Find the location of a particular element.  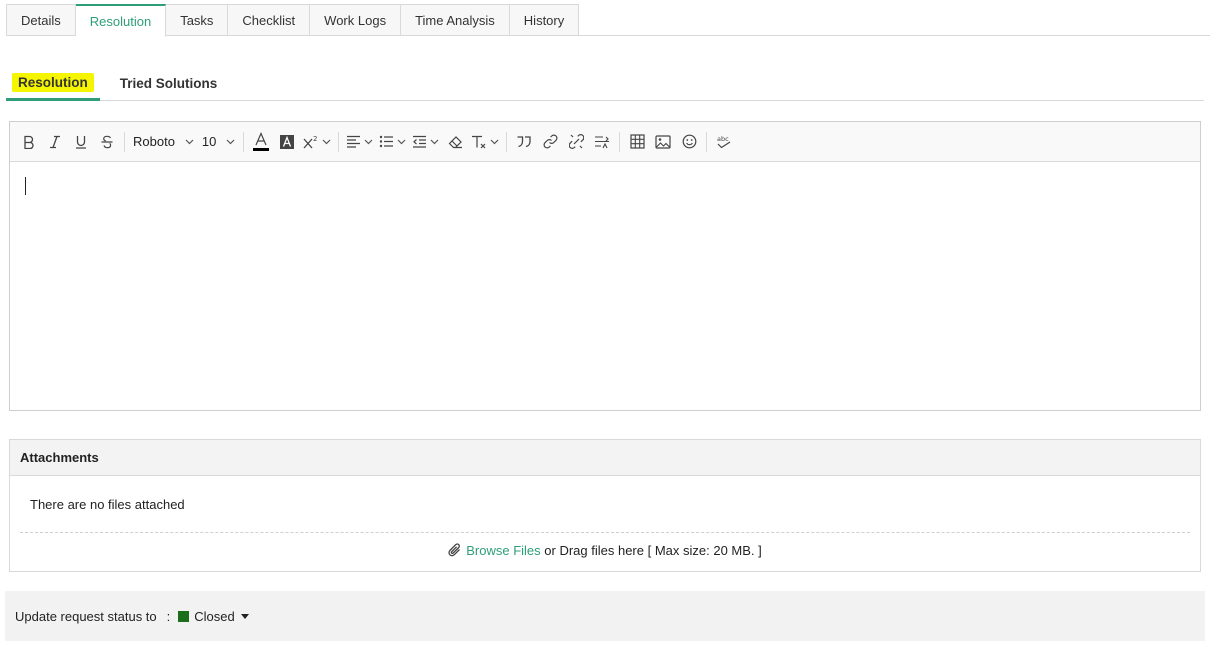

tab-details: Details is located at coordinates (41, 20).